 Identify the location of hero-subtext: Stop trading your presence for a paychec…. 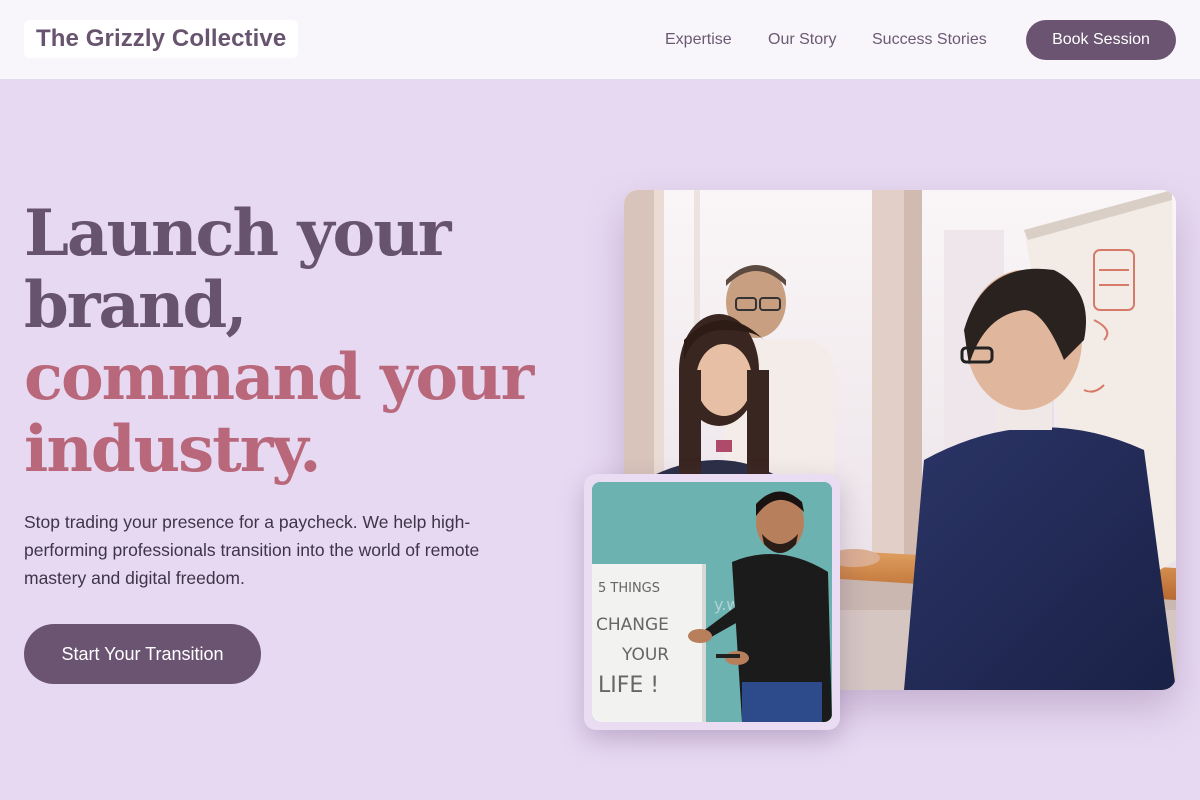
(252, 550).